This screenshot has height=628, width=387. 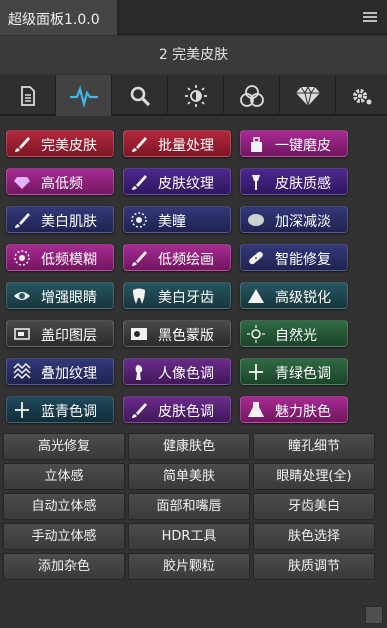 I want to click on action-button: 健康肤色, so click(x=189, y=446).